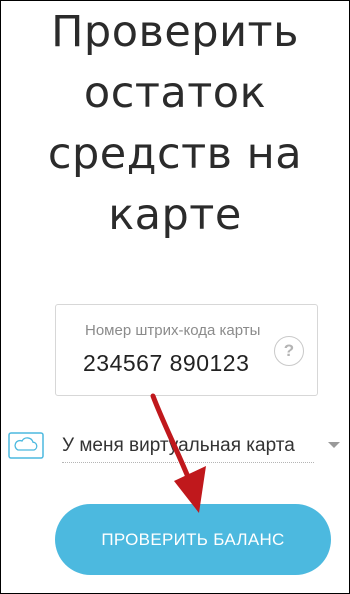 Image resolution: width=350 pixels, height=594 pixels. I want to click on card-type-value: У меня виртуальная карта, so click(178, 445).